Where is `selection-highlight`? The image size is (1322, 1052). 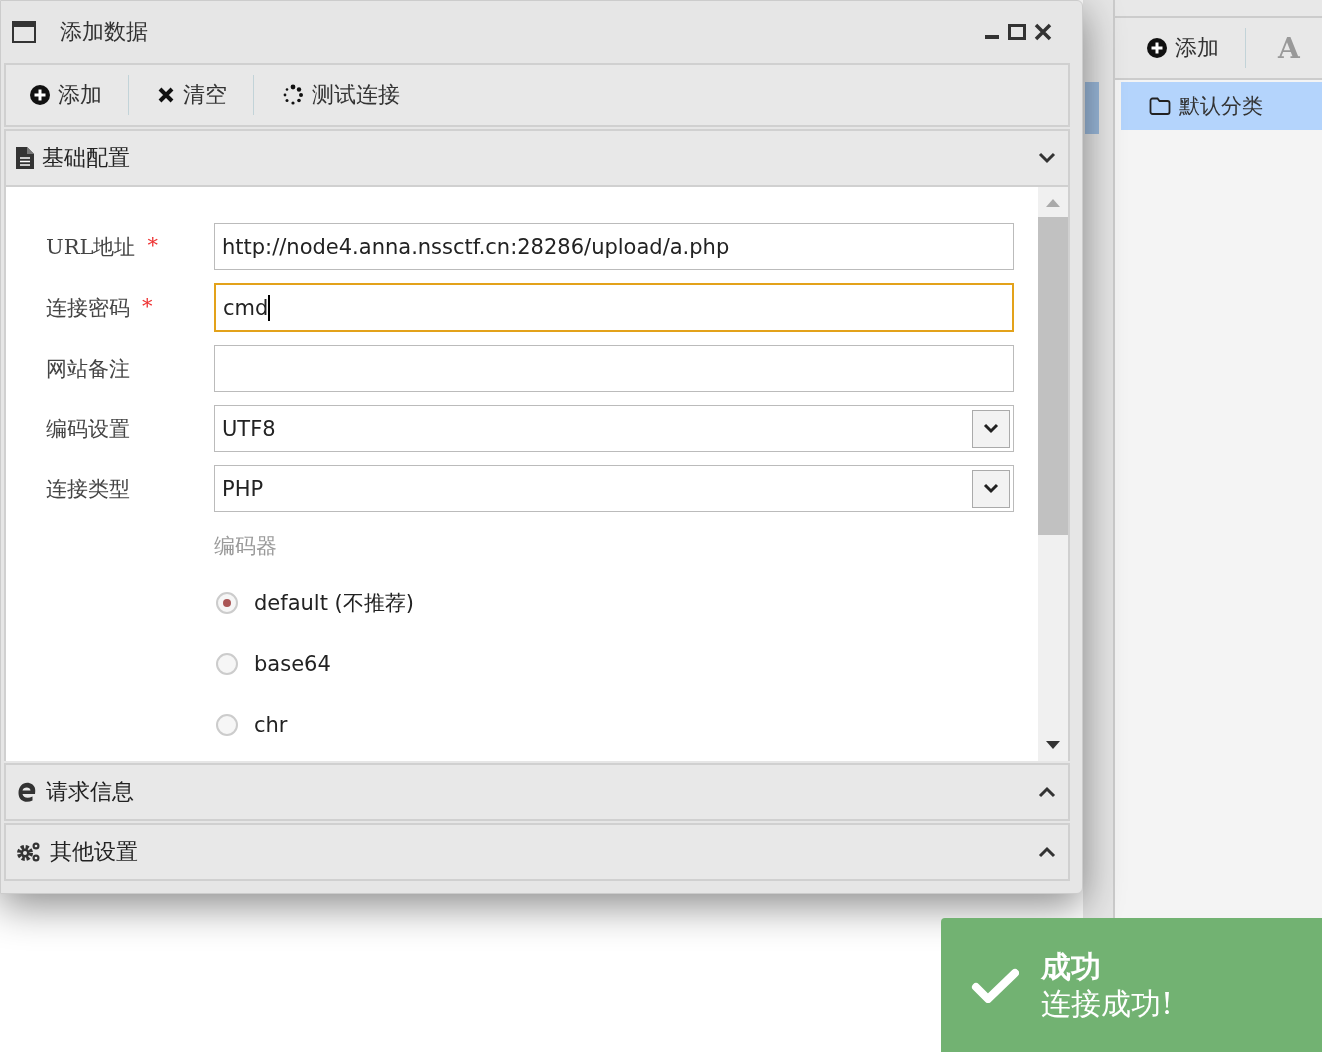 selection-highlight is located at coordinates (1092, 108).